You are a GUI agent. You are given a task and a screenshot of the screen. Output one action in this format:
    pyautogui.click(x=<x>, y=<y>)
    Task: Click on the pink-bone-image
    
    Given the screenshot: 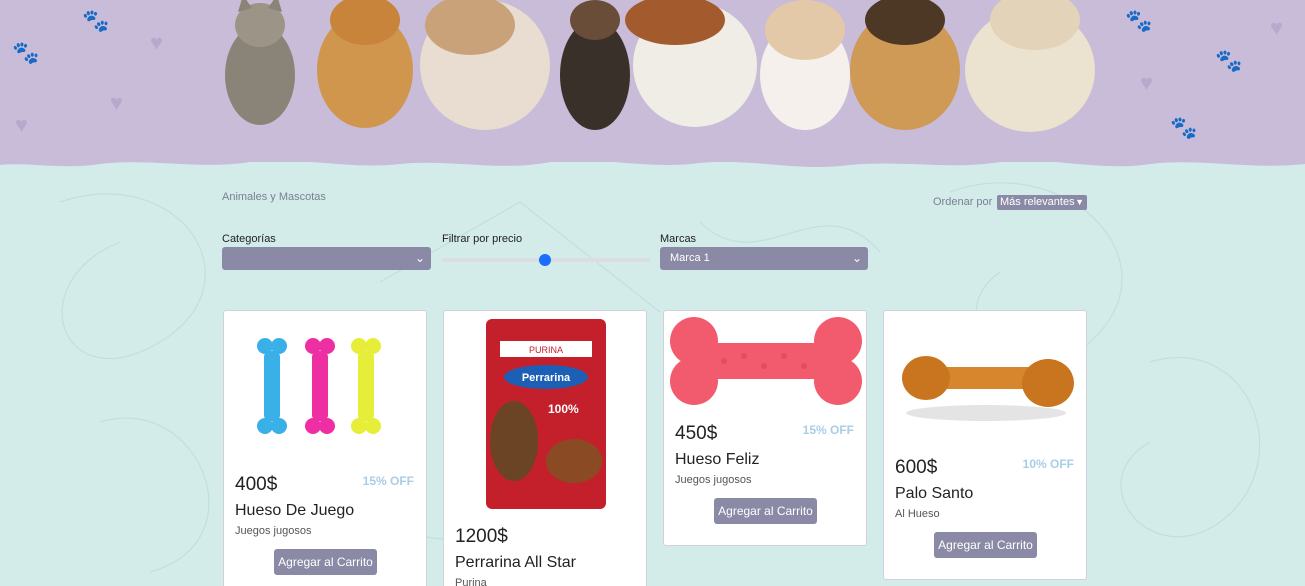 What is the action you would take?
    pyautogui.click(x=766, y=361)
    